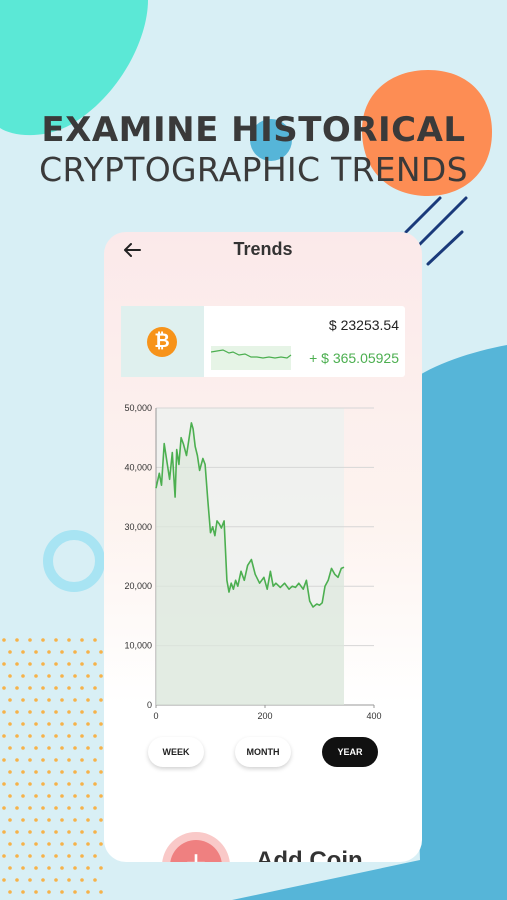  What do you see at coordinates (263, 250) in the screenshot?
I see `app-header: Trends` at bounding box center [263, 250].